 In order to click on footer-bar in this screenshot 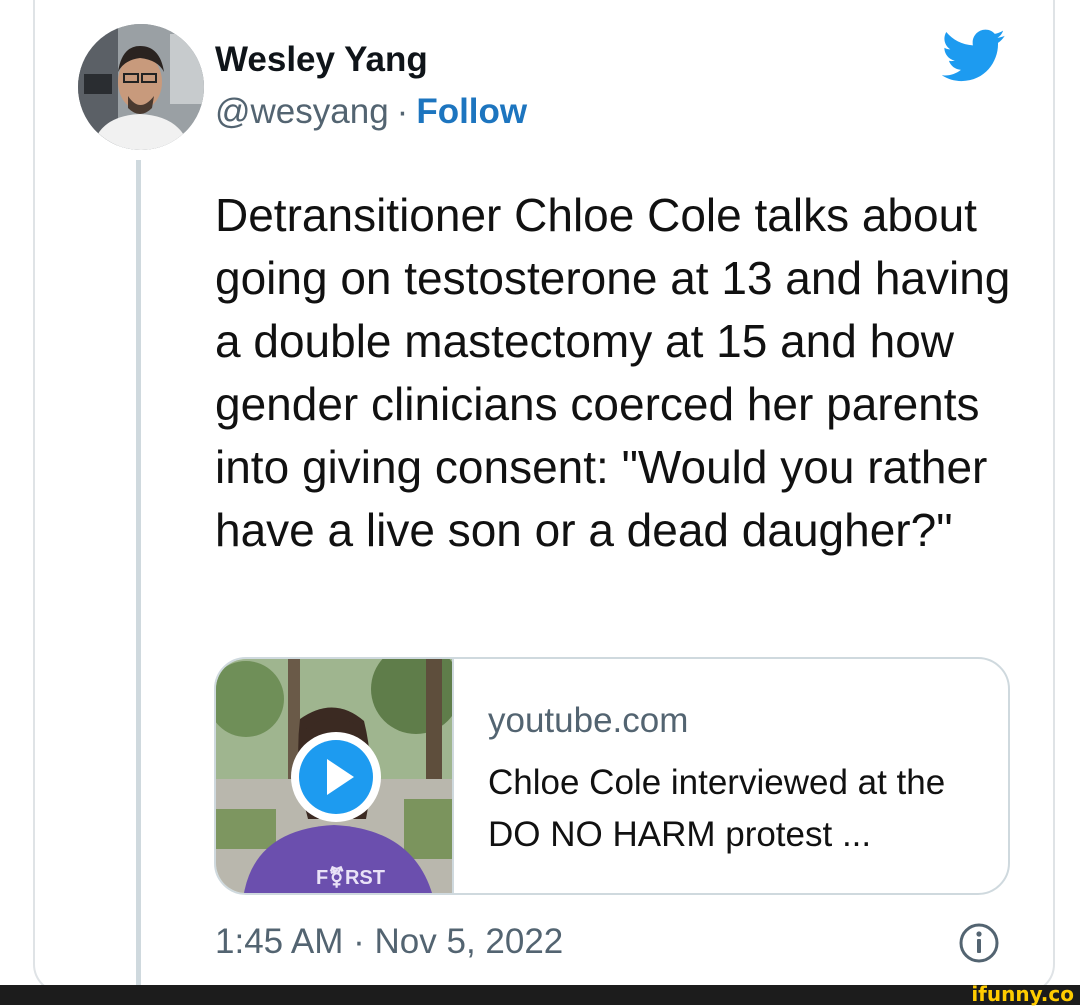, I will do `click(540, 995)`.